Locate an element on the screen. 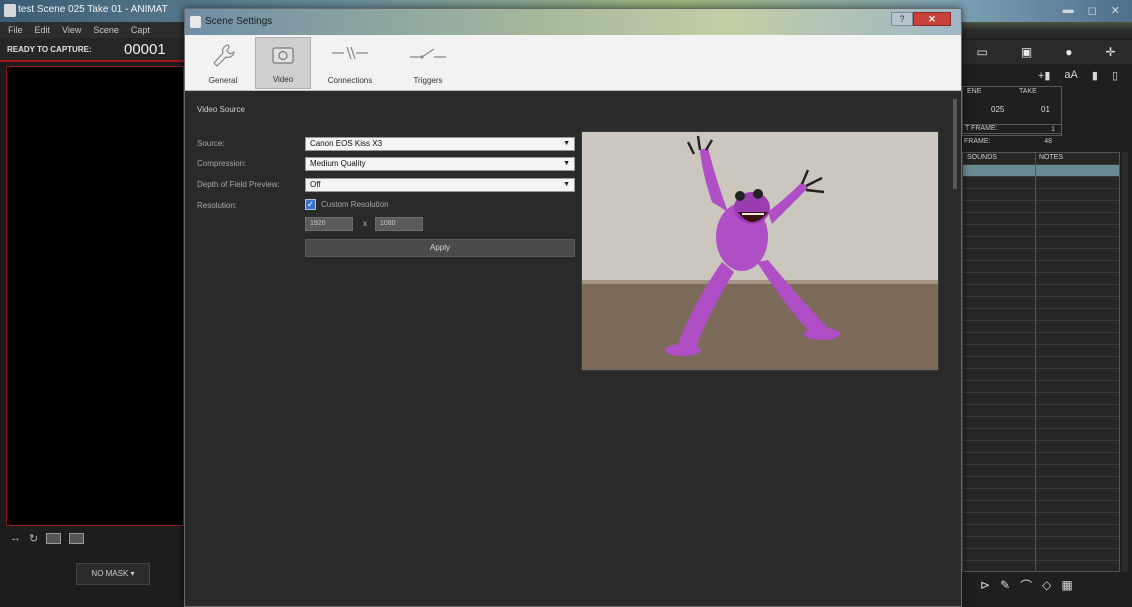 The height and width of the screenshot is (607, 1132). xsheet-grid: SOUNDS NOTES is located at coordinates (1041, 362).